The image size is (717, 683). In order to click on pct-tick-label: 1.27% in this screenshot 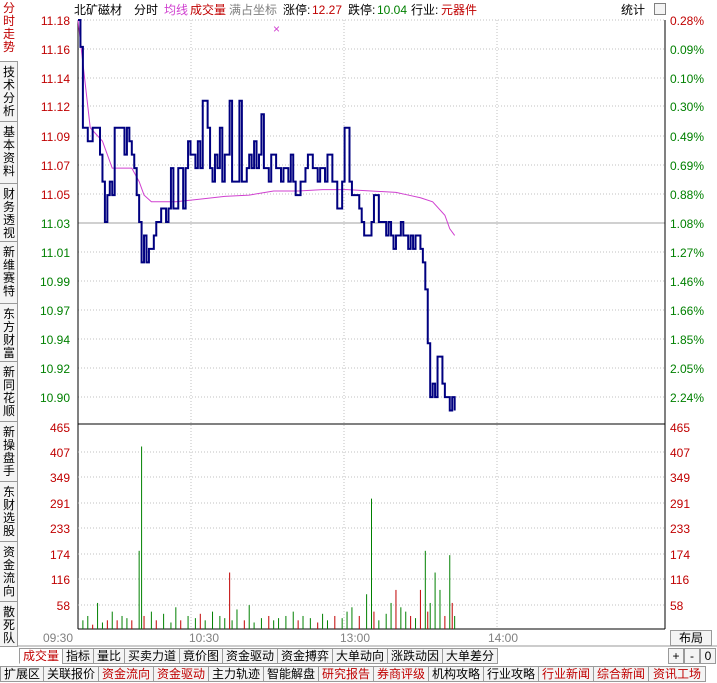, I will do `click(687, 253)`.